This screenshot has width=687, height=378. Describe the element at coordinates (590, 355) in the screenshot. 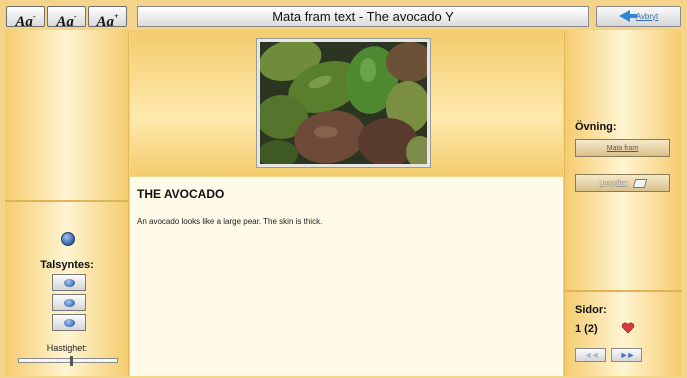

I see `previous-page-button: ◄◄` at that location.